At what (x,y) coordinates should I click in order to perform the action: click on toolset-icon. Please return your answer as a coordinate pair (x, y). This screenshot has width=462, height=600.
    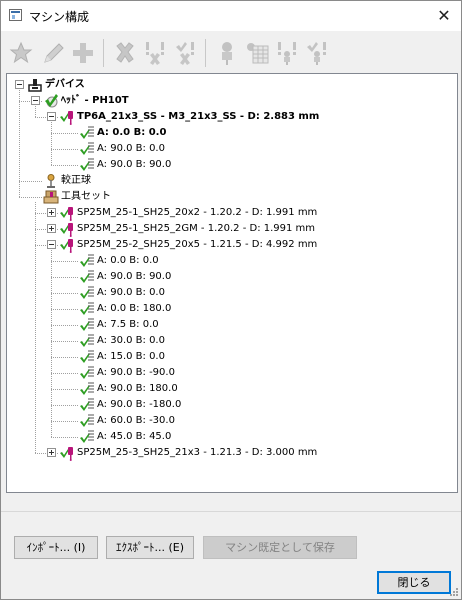
    Looking at the image, I should click on (51, 197).